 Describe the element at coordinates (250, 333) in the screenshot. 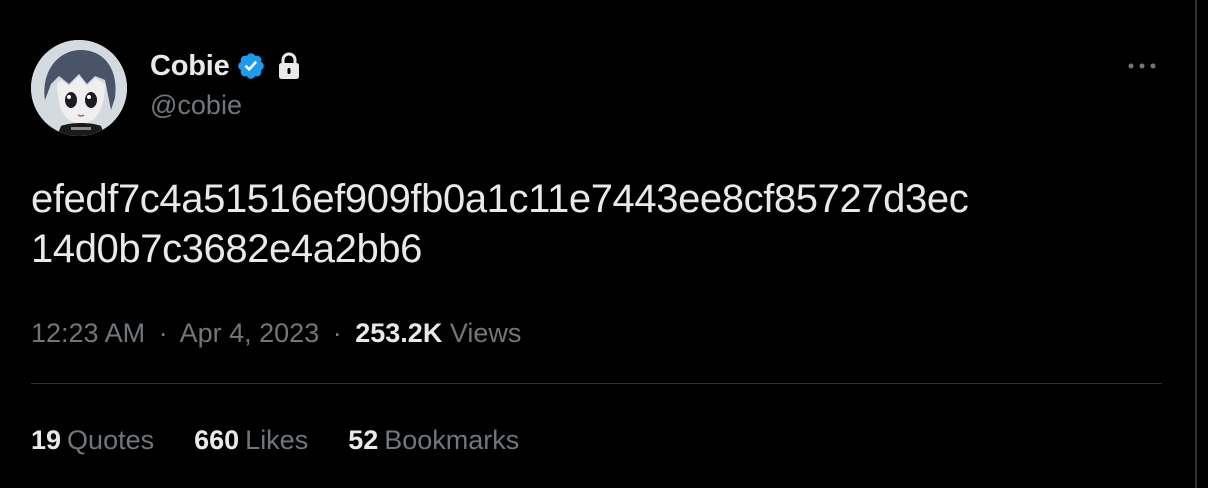

I see `tweet-date: Apr 4, 2023` at that location.